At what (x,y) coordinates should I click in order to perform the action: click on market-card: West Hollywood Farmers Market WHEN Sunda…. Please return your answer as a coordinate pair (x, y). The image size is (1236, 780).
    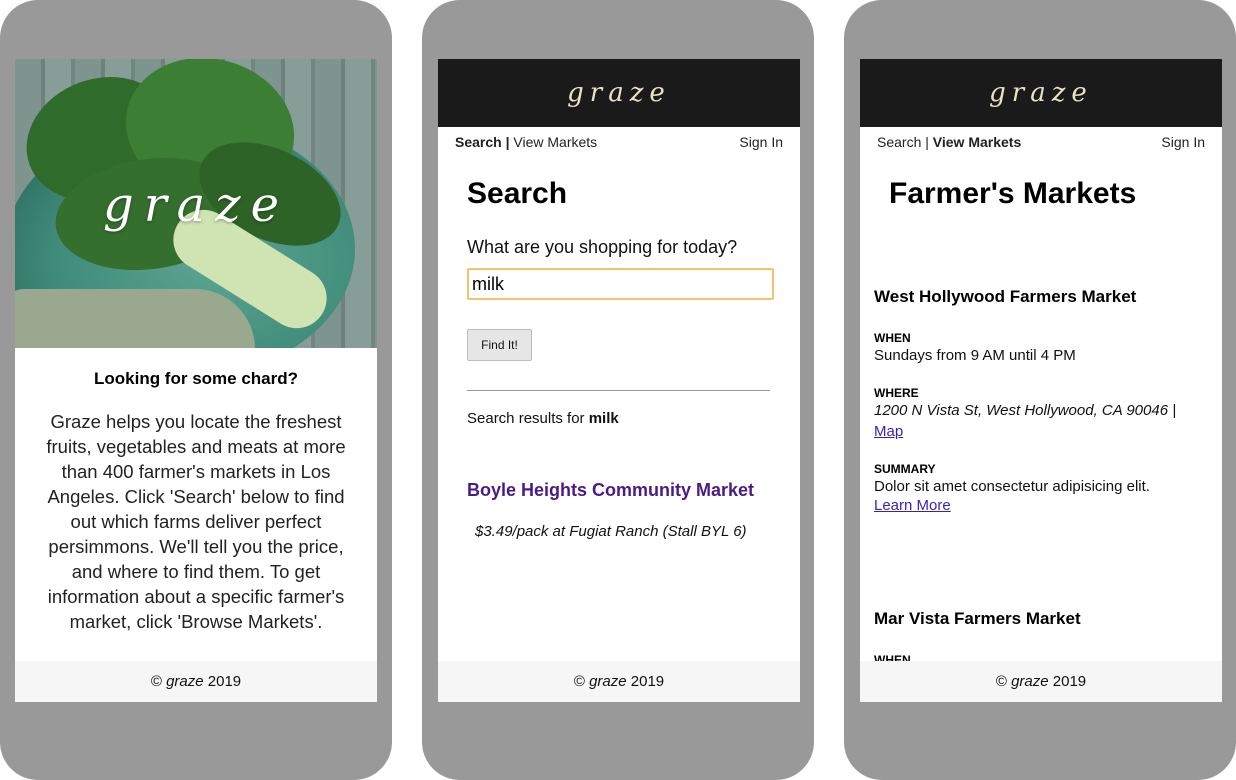
    Looking at the image, I should click on (1041, 400).